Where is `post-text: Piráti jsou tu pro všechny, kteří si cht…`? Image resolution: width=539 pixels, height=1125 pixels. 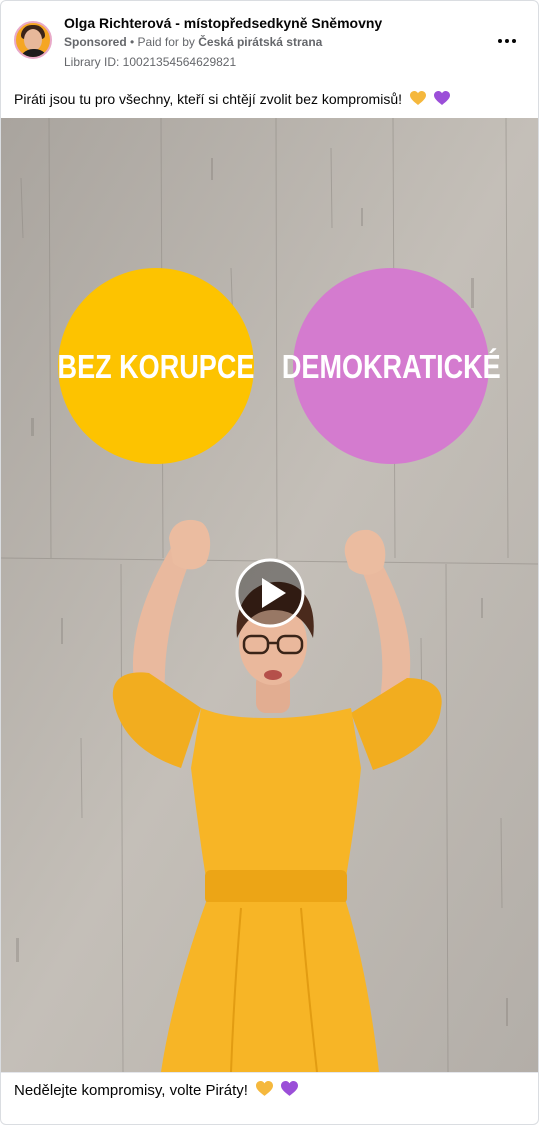
post-text: Piráti jsou tu pro všechny, kteří si cht… is located at coordinates (232, 99).